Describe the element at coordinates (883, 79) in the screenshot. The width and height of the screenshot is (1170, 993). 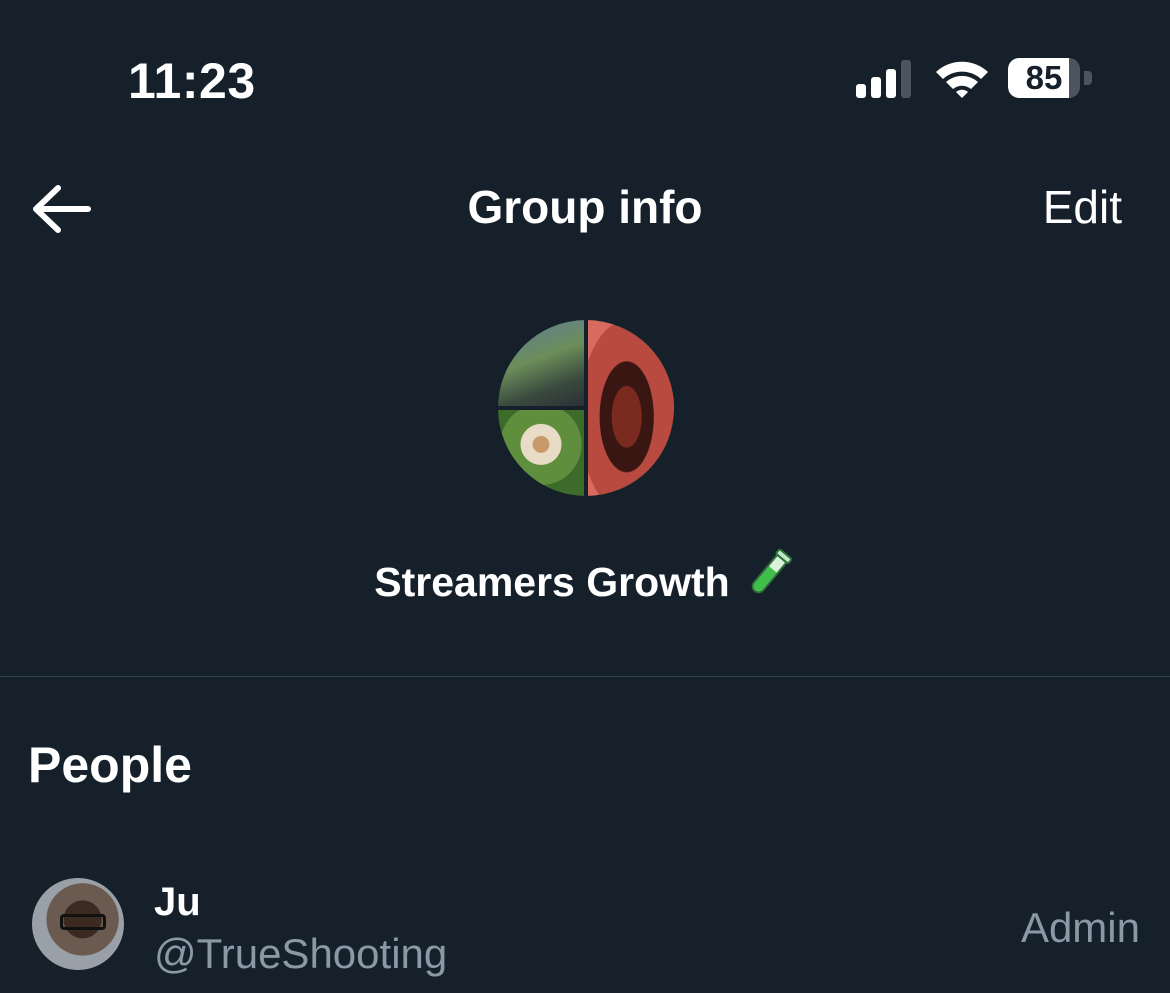
I see `cellular-signal-icon` at that location.